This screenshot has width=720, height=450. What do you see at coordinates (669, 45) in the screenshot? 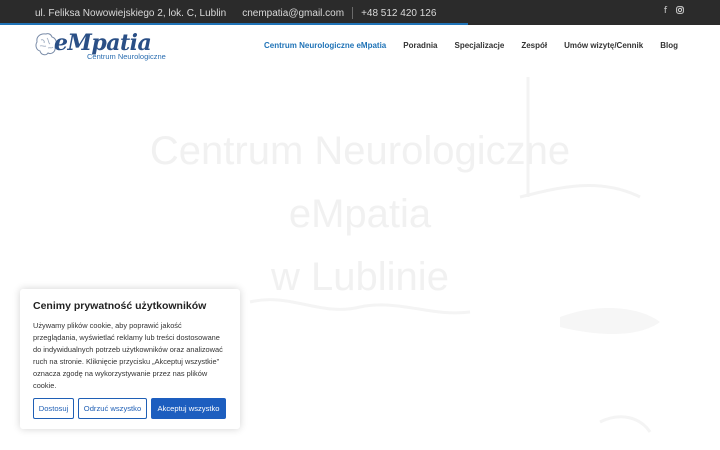
I see `nav-item-blog: Blog` at bounding box center [669, 45].